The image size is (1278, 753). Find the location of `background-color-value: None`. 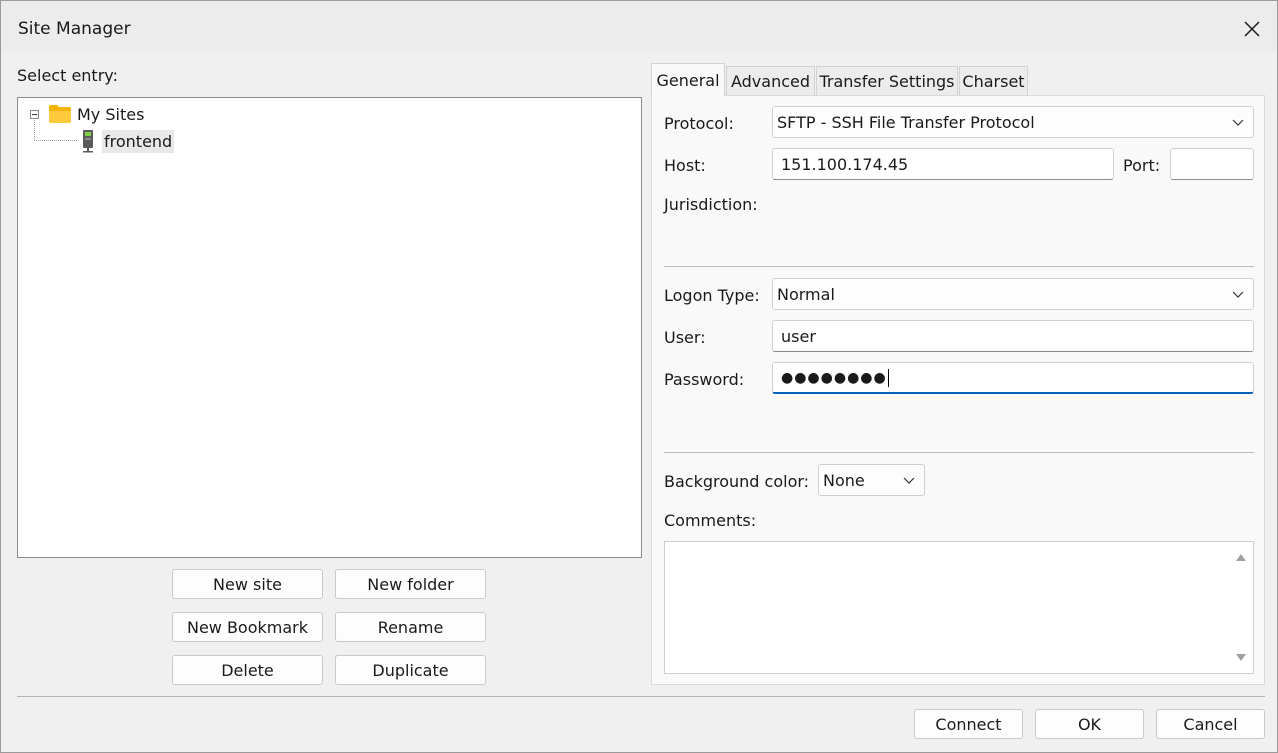

background-color-value: None is located at coordinates (844, 480).